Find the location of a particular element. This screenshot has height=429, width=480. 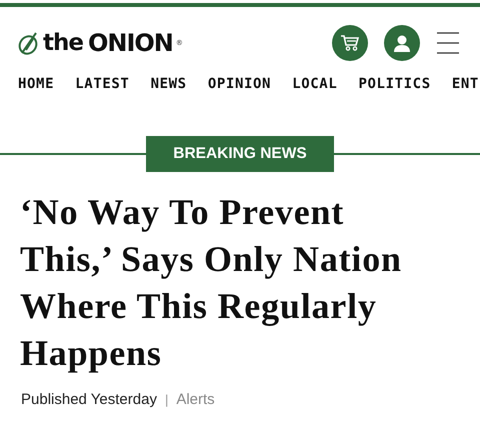

nav-link: OPINION is located at coordinates (240, 84).